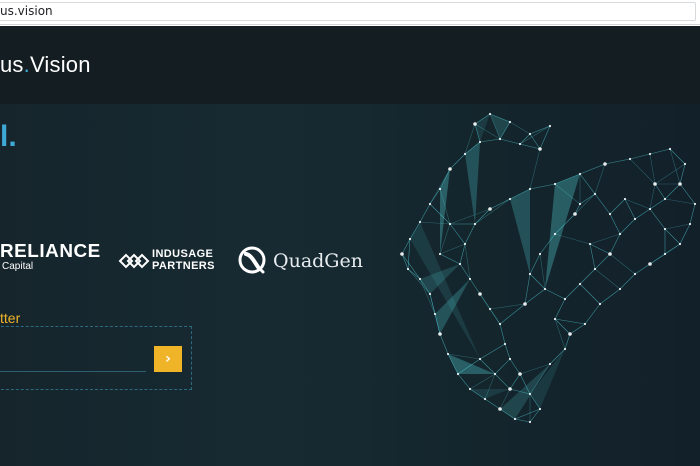 The image size is (700, 466). Describe the element at coordinates (18, 266) in the screenshot. I see `reliance-sub: Capital` at that location.